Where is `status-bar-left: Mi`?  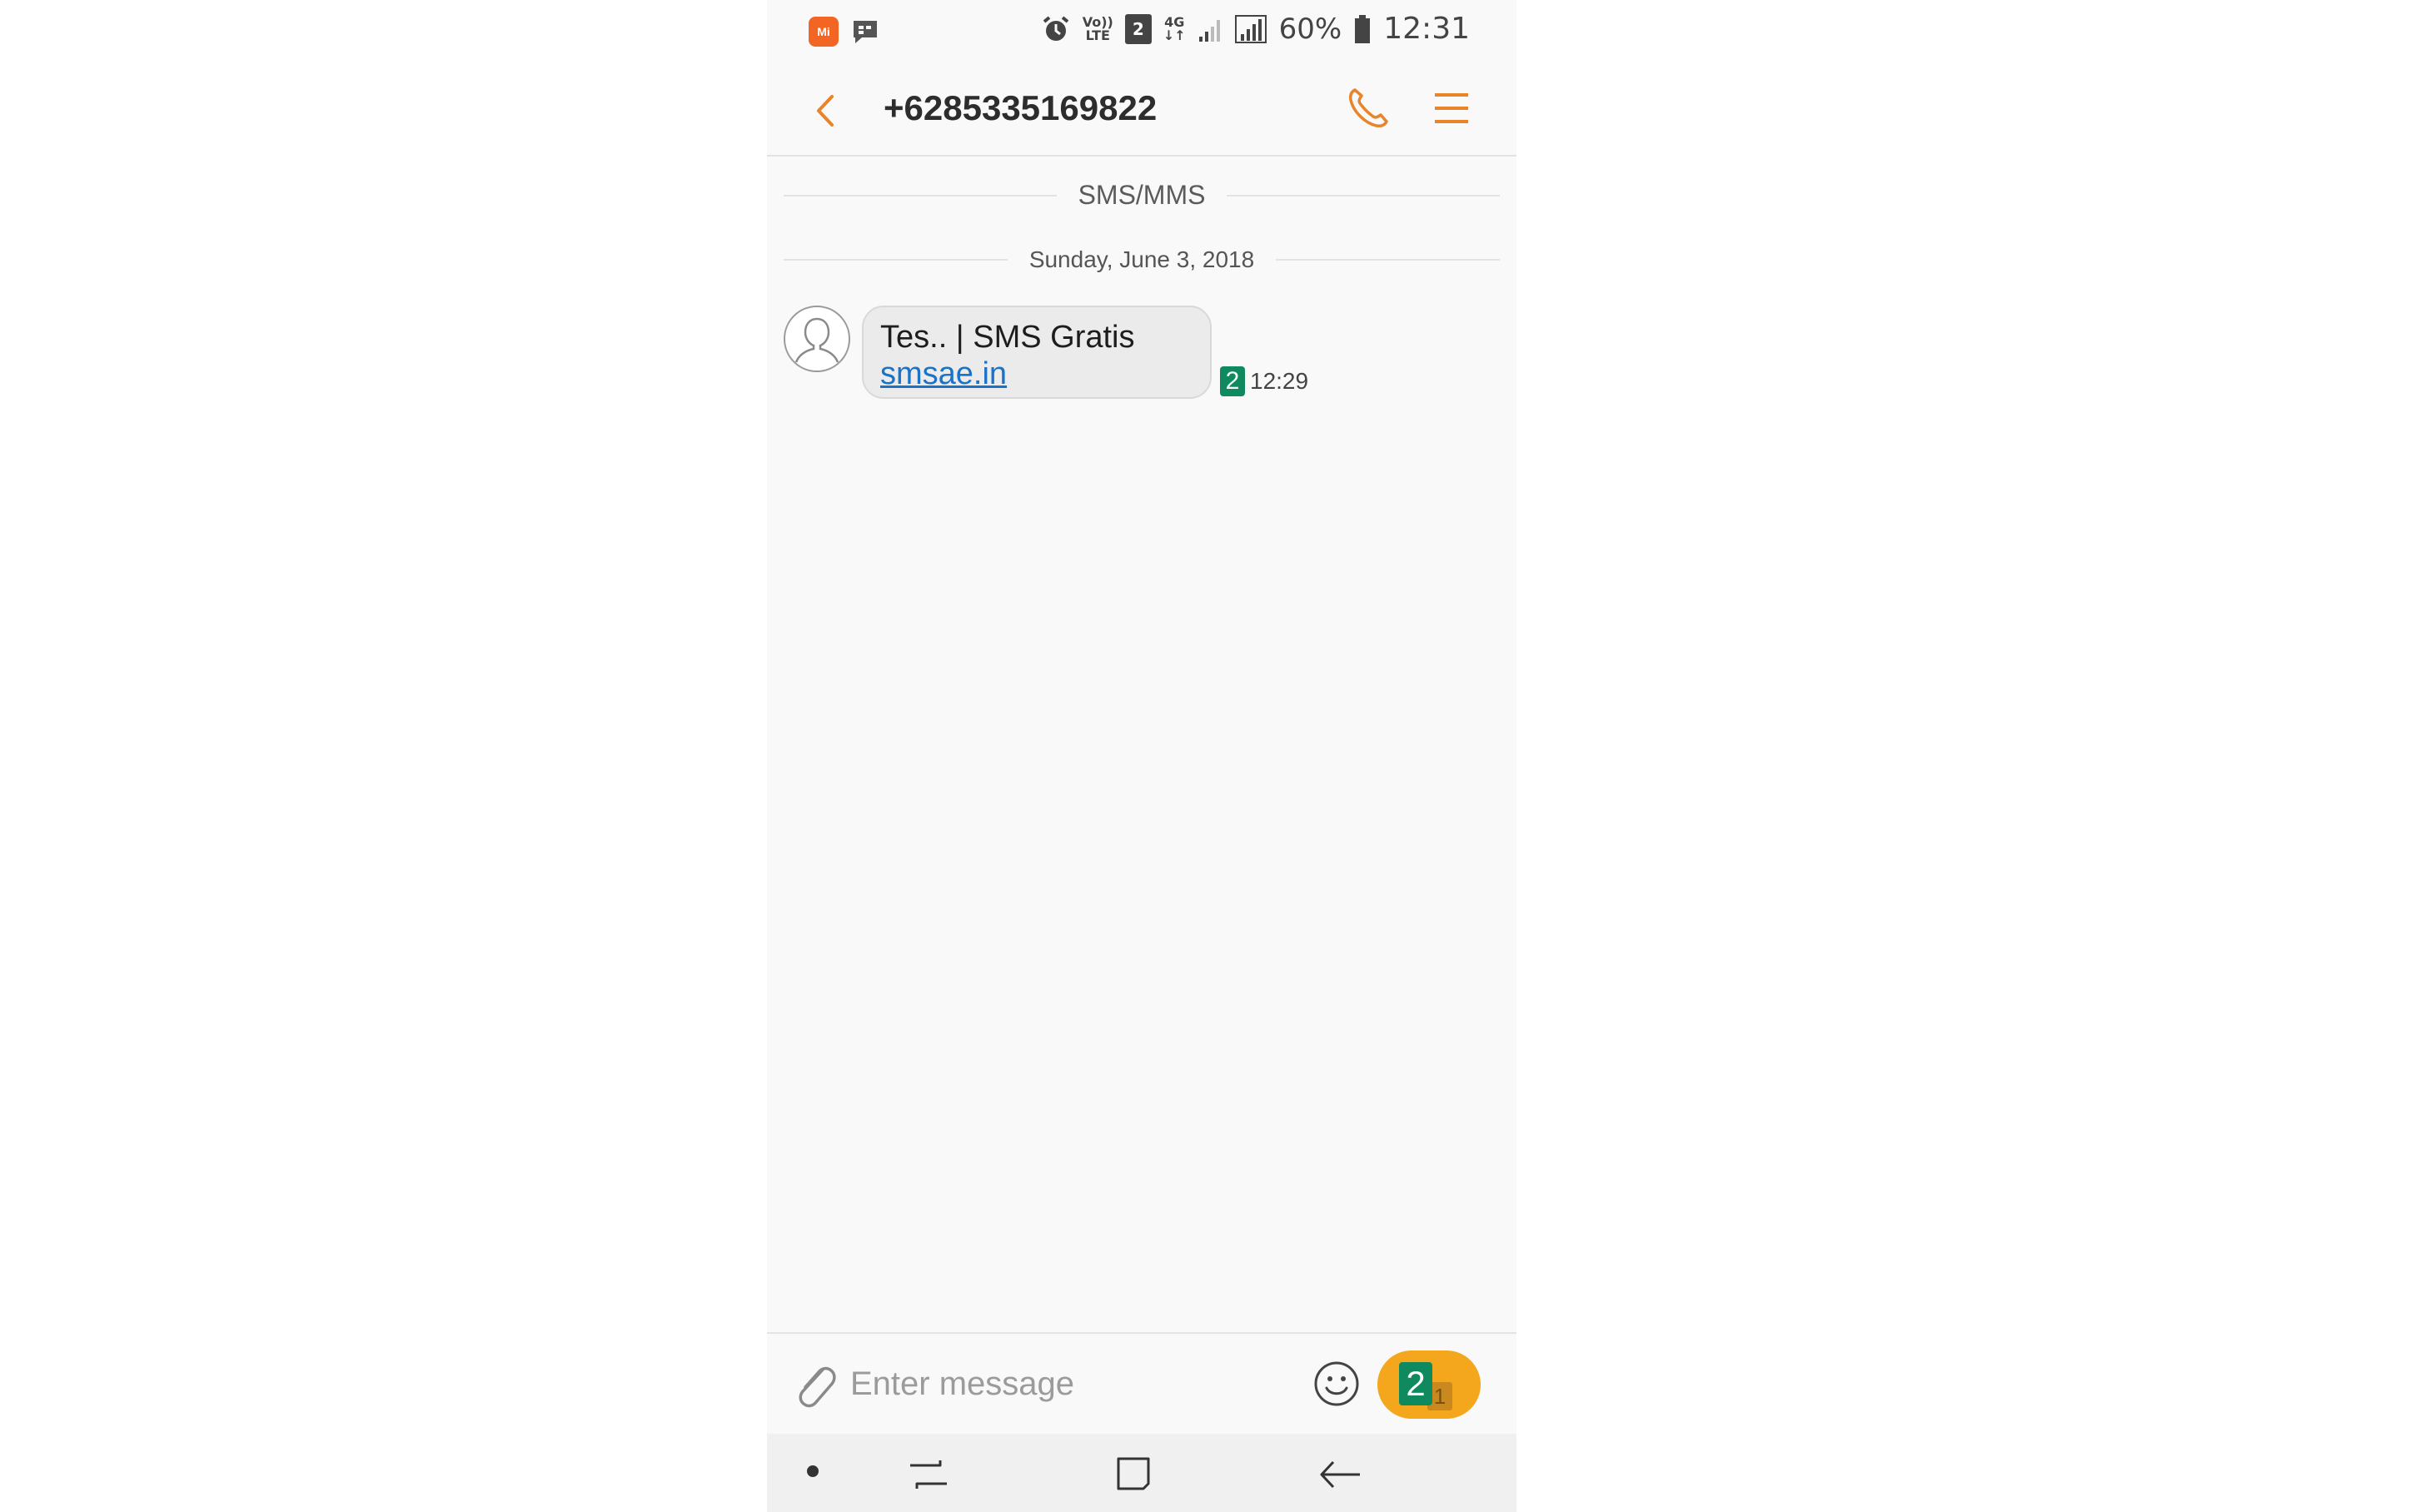
status-bar-left: Mi is located at coordinates (844, 32).